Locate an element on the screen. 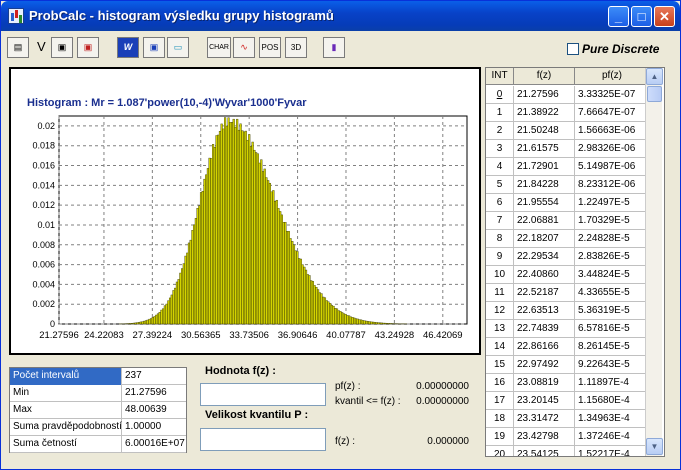  y-tick-label: 0.02 is located at coordinates (46, 126).